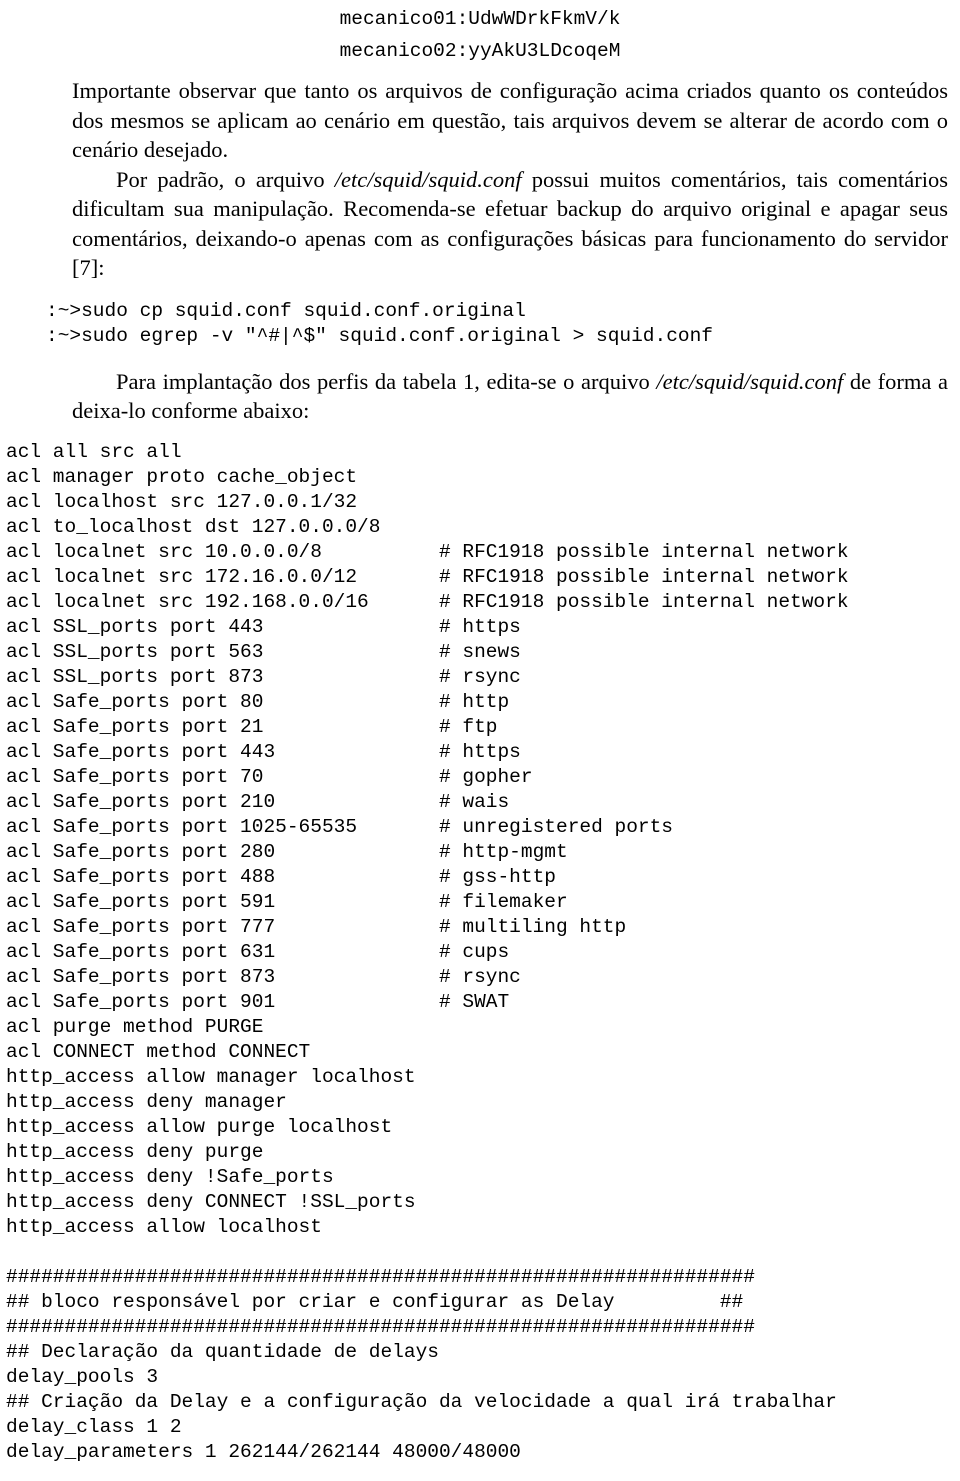 Image resolution: width=960 pixels, height=1481 pixels. Describe the element at coordinates (225, 179) in the screenshot. I see `paragraph-2-text-a: Por padrão, o arquivo` at that location.